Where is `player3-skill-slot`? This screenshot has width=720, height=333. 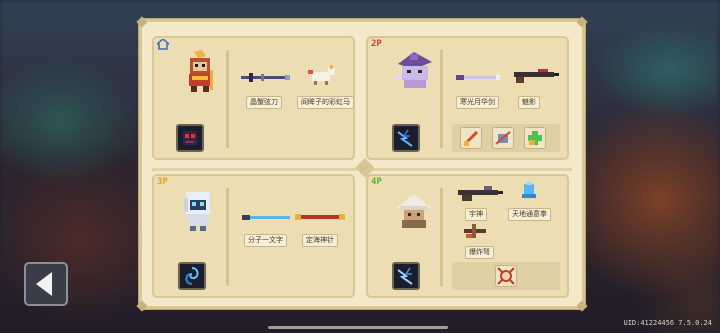 player3-skill-slot is located at coordinates (192, 276).